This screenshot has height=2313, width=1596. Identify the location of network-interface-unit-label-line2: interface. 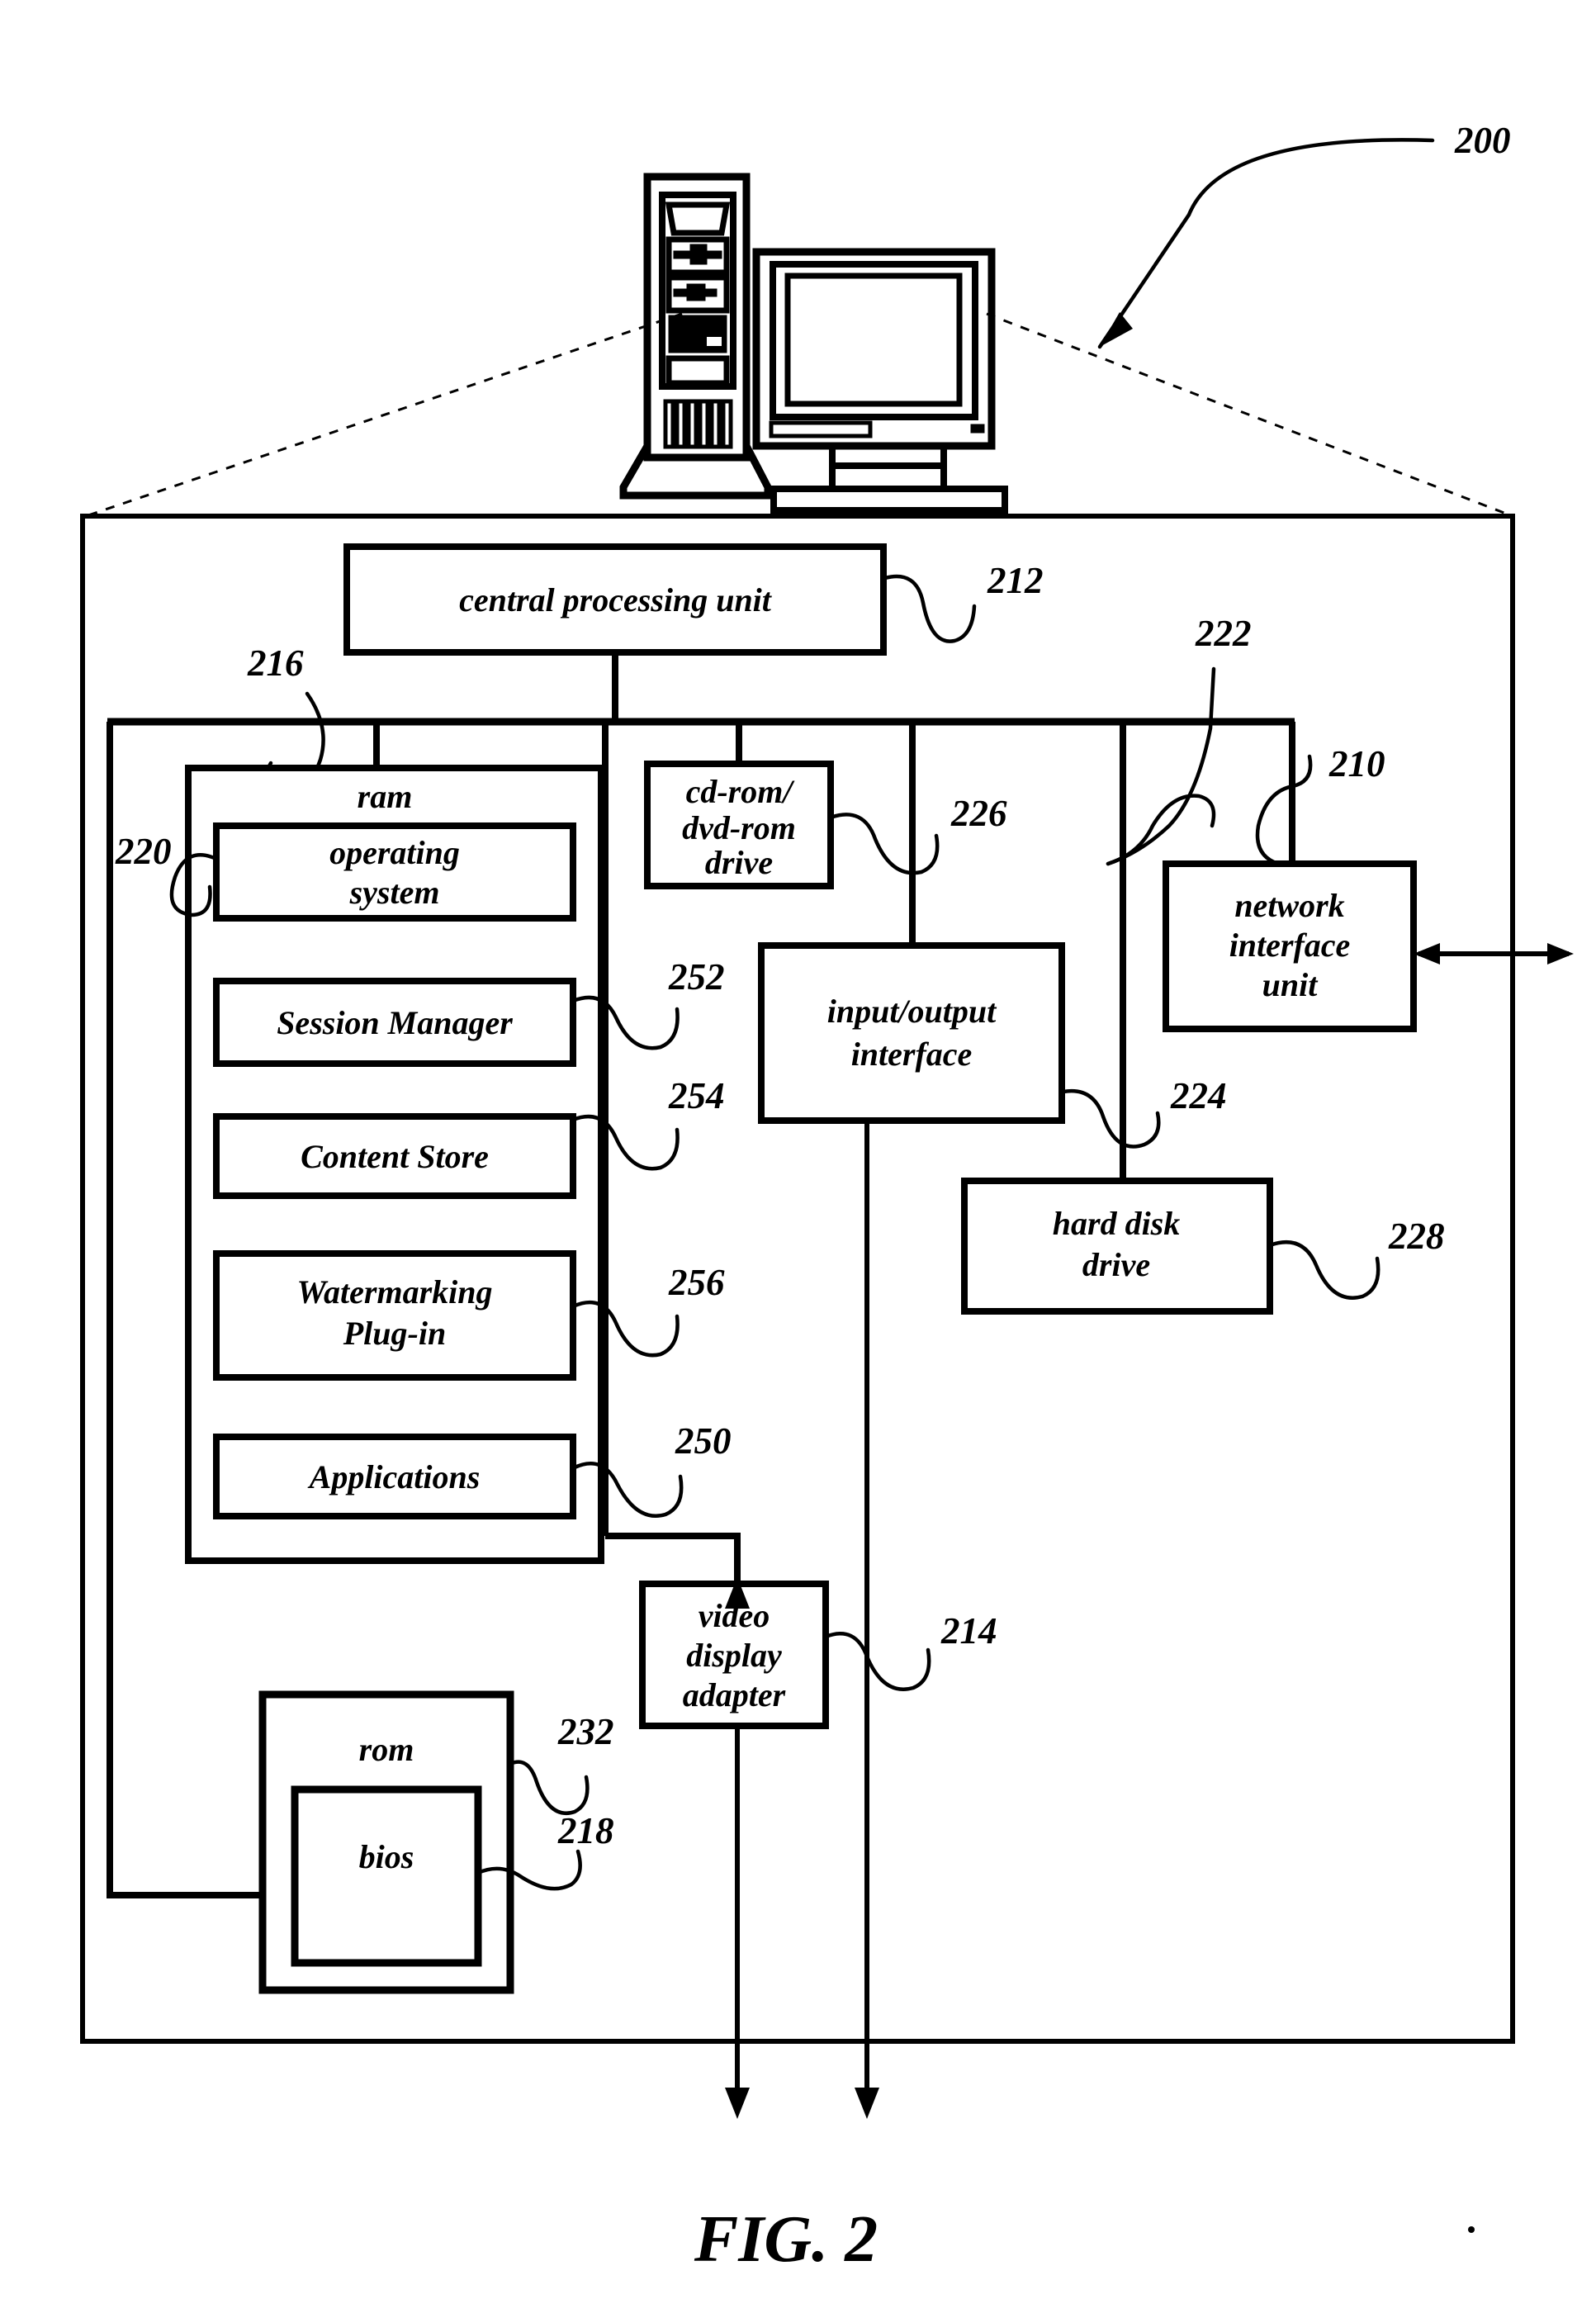
(1290, 945).